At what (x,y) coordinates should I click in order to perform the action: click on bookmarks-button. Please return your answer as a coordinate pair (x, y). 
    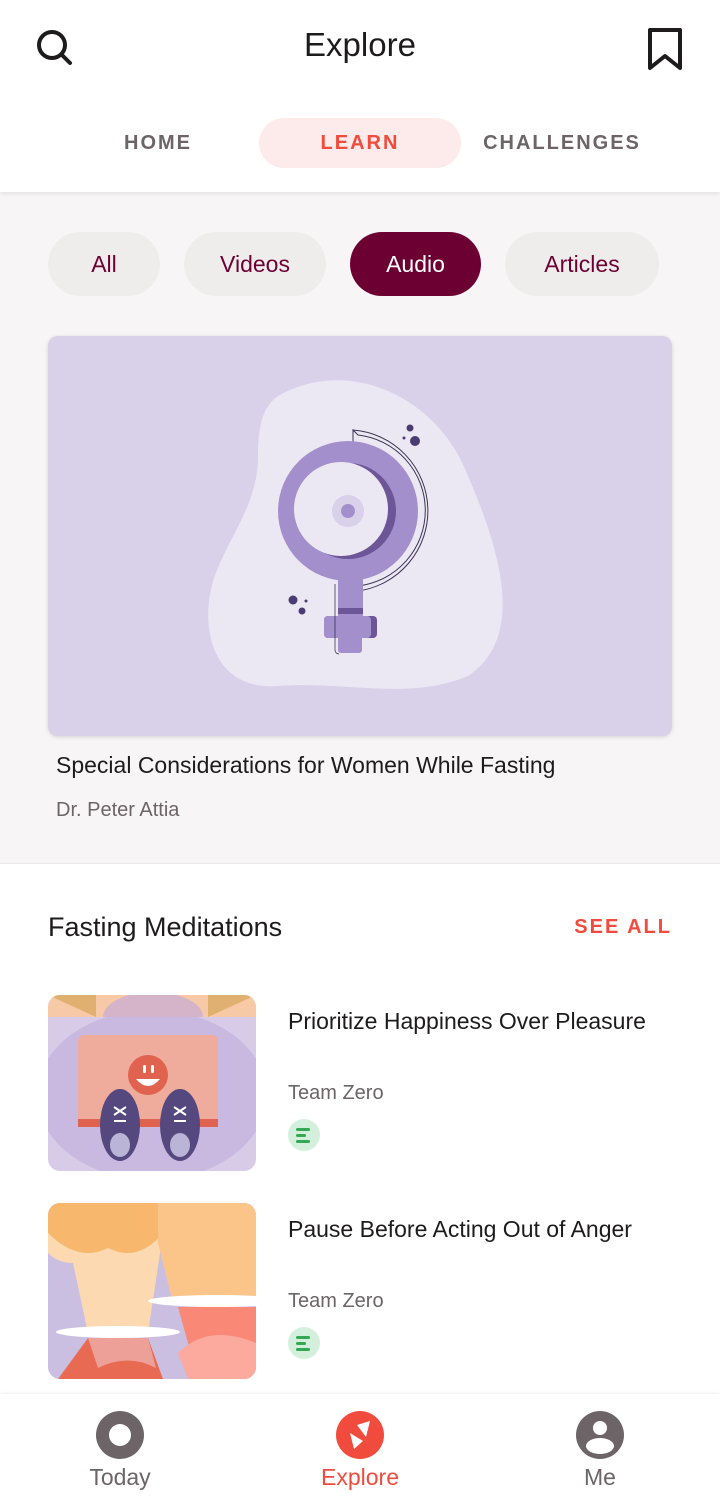
    Looking at the image, I should click on (665, 49).